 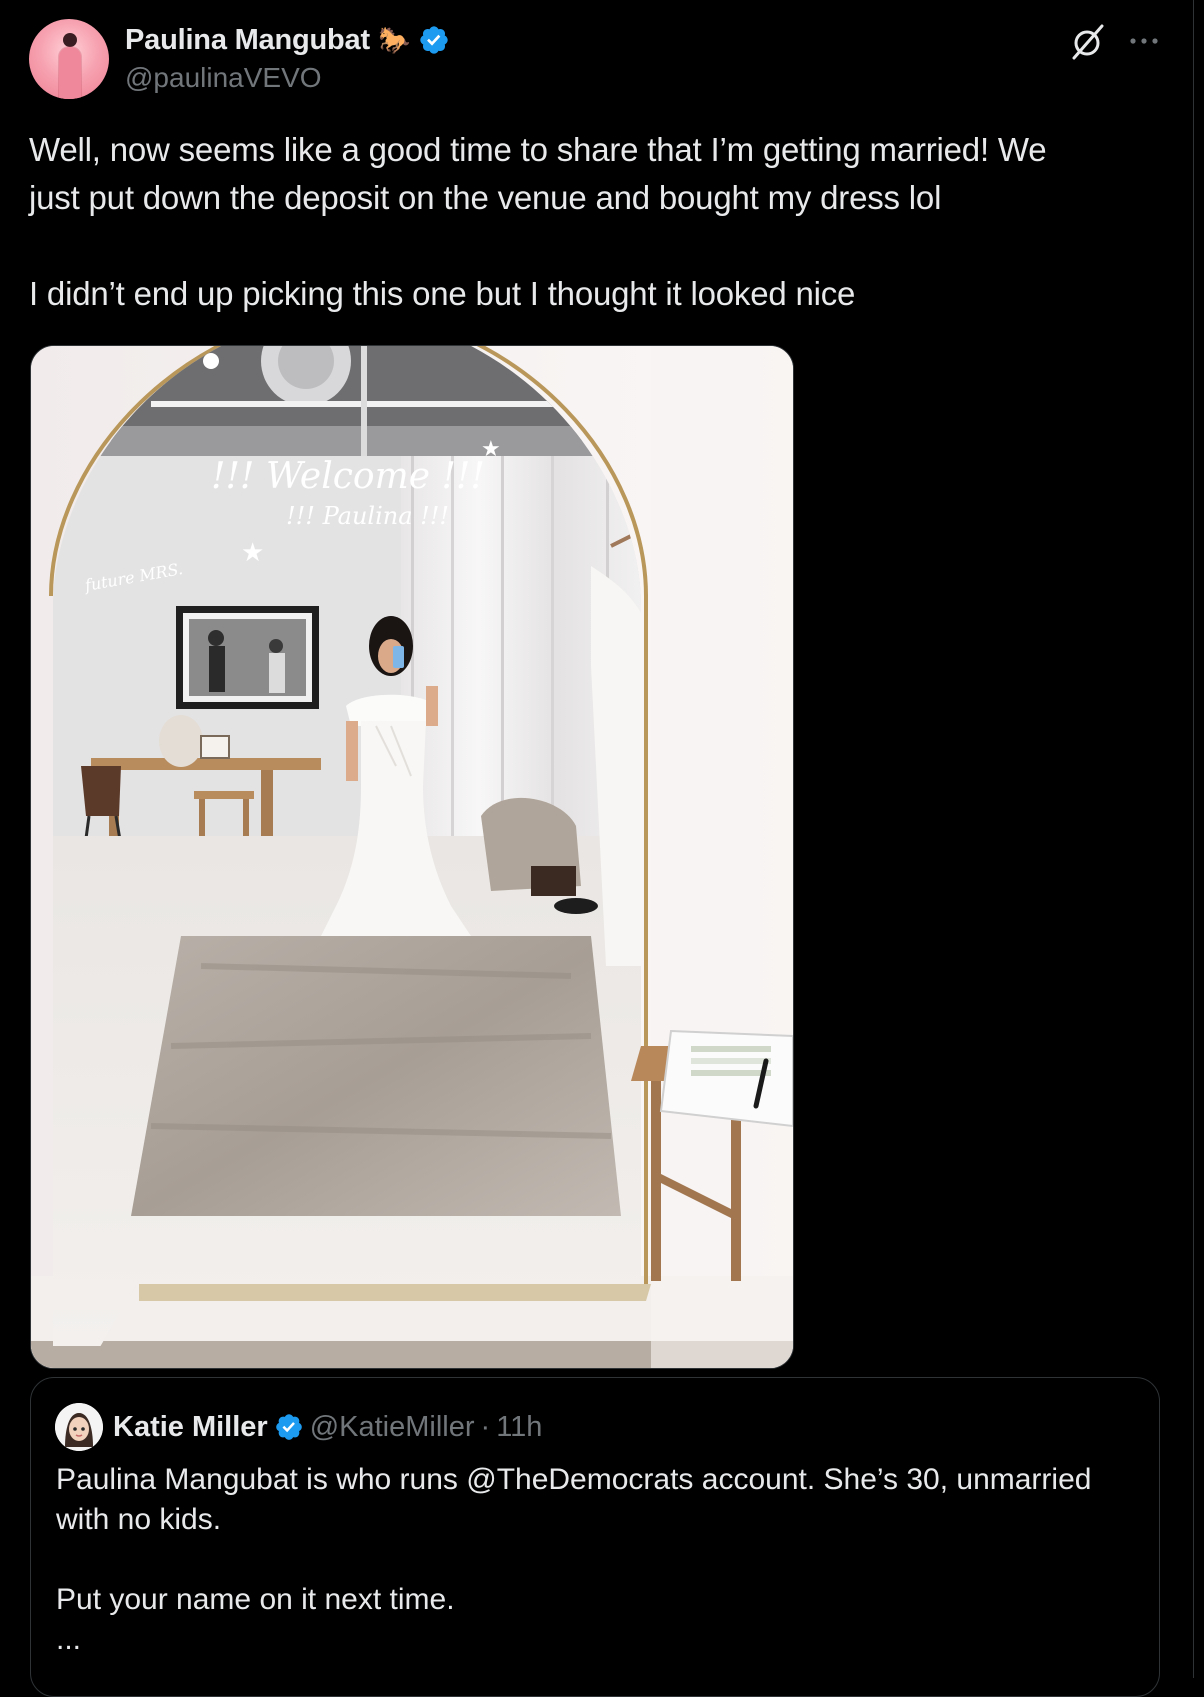 I want to click on quoted-text-line: Put your name on it next time., so click(x=255, y=1599).